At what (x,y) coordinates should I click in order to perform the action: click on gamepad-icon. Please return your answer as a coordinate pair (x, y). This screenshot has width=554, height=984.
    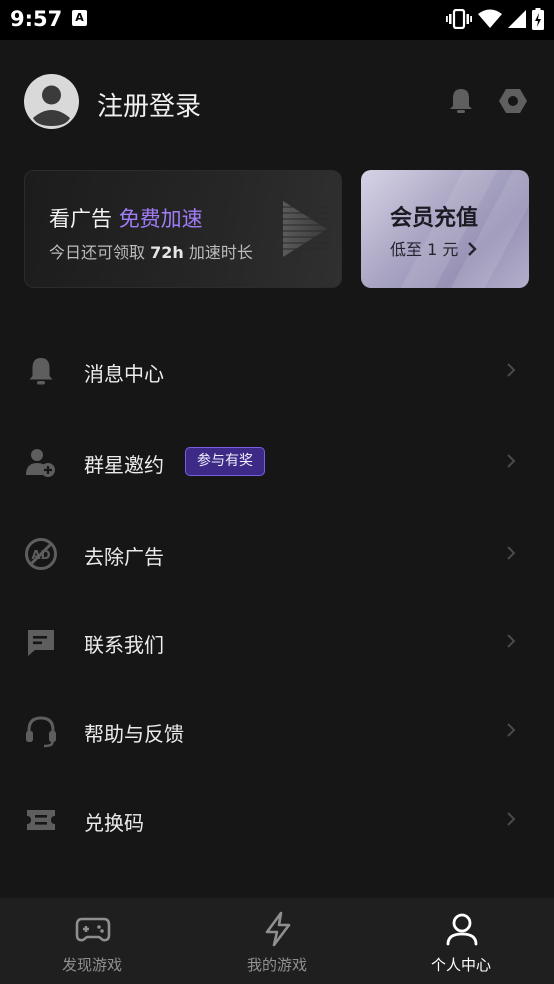
    Looking at the image, I should click on (93, 929).